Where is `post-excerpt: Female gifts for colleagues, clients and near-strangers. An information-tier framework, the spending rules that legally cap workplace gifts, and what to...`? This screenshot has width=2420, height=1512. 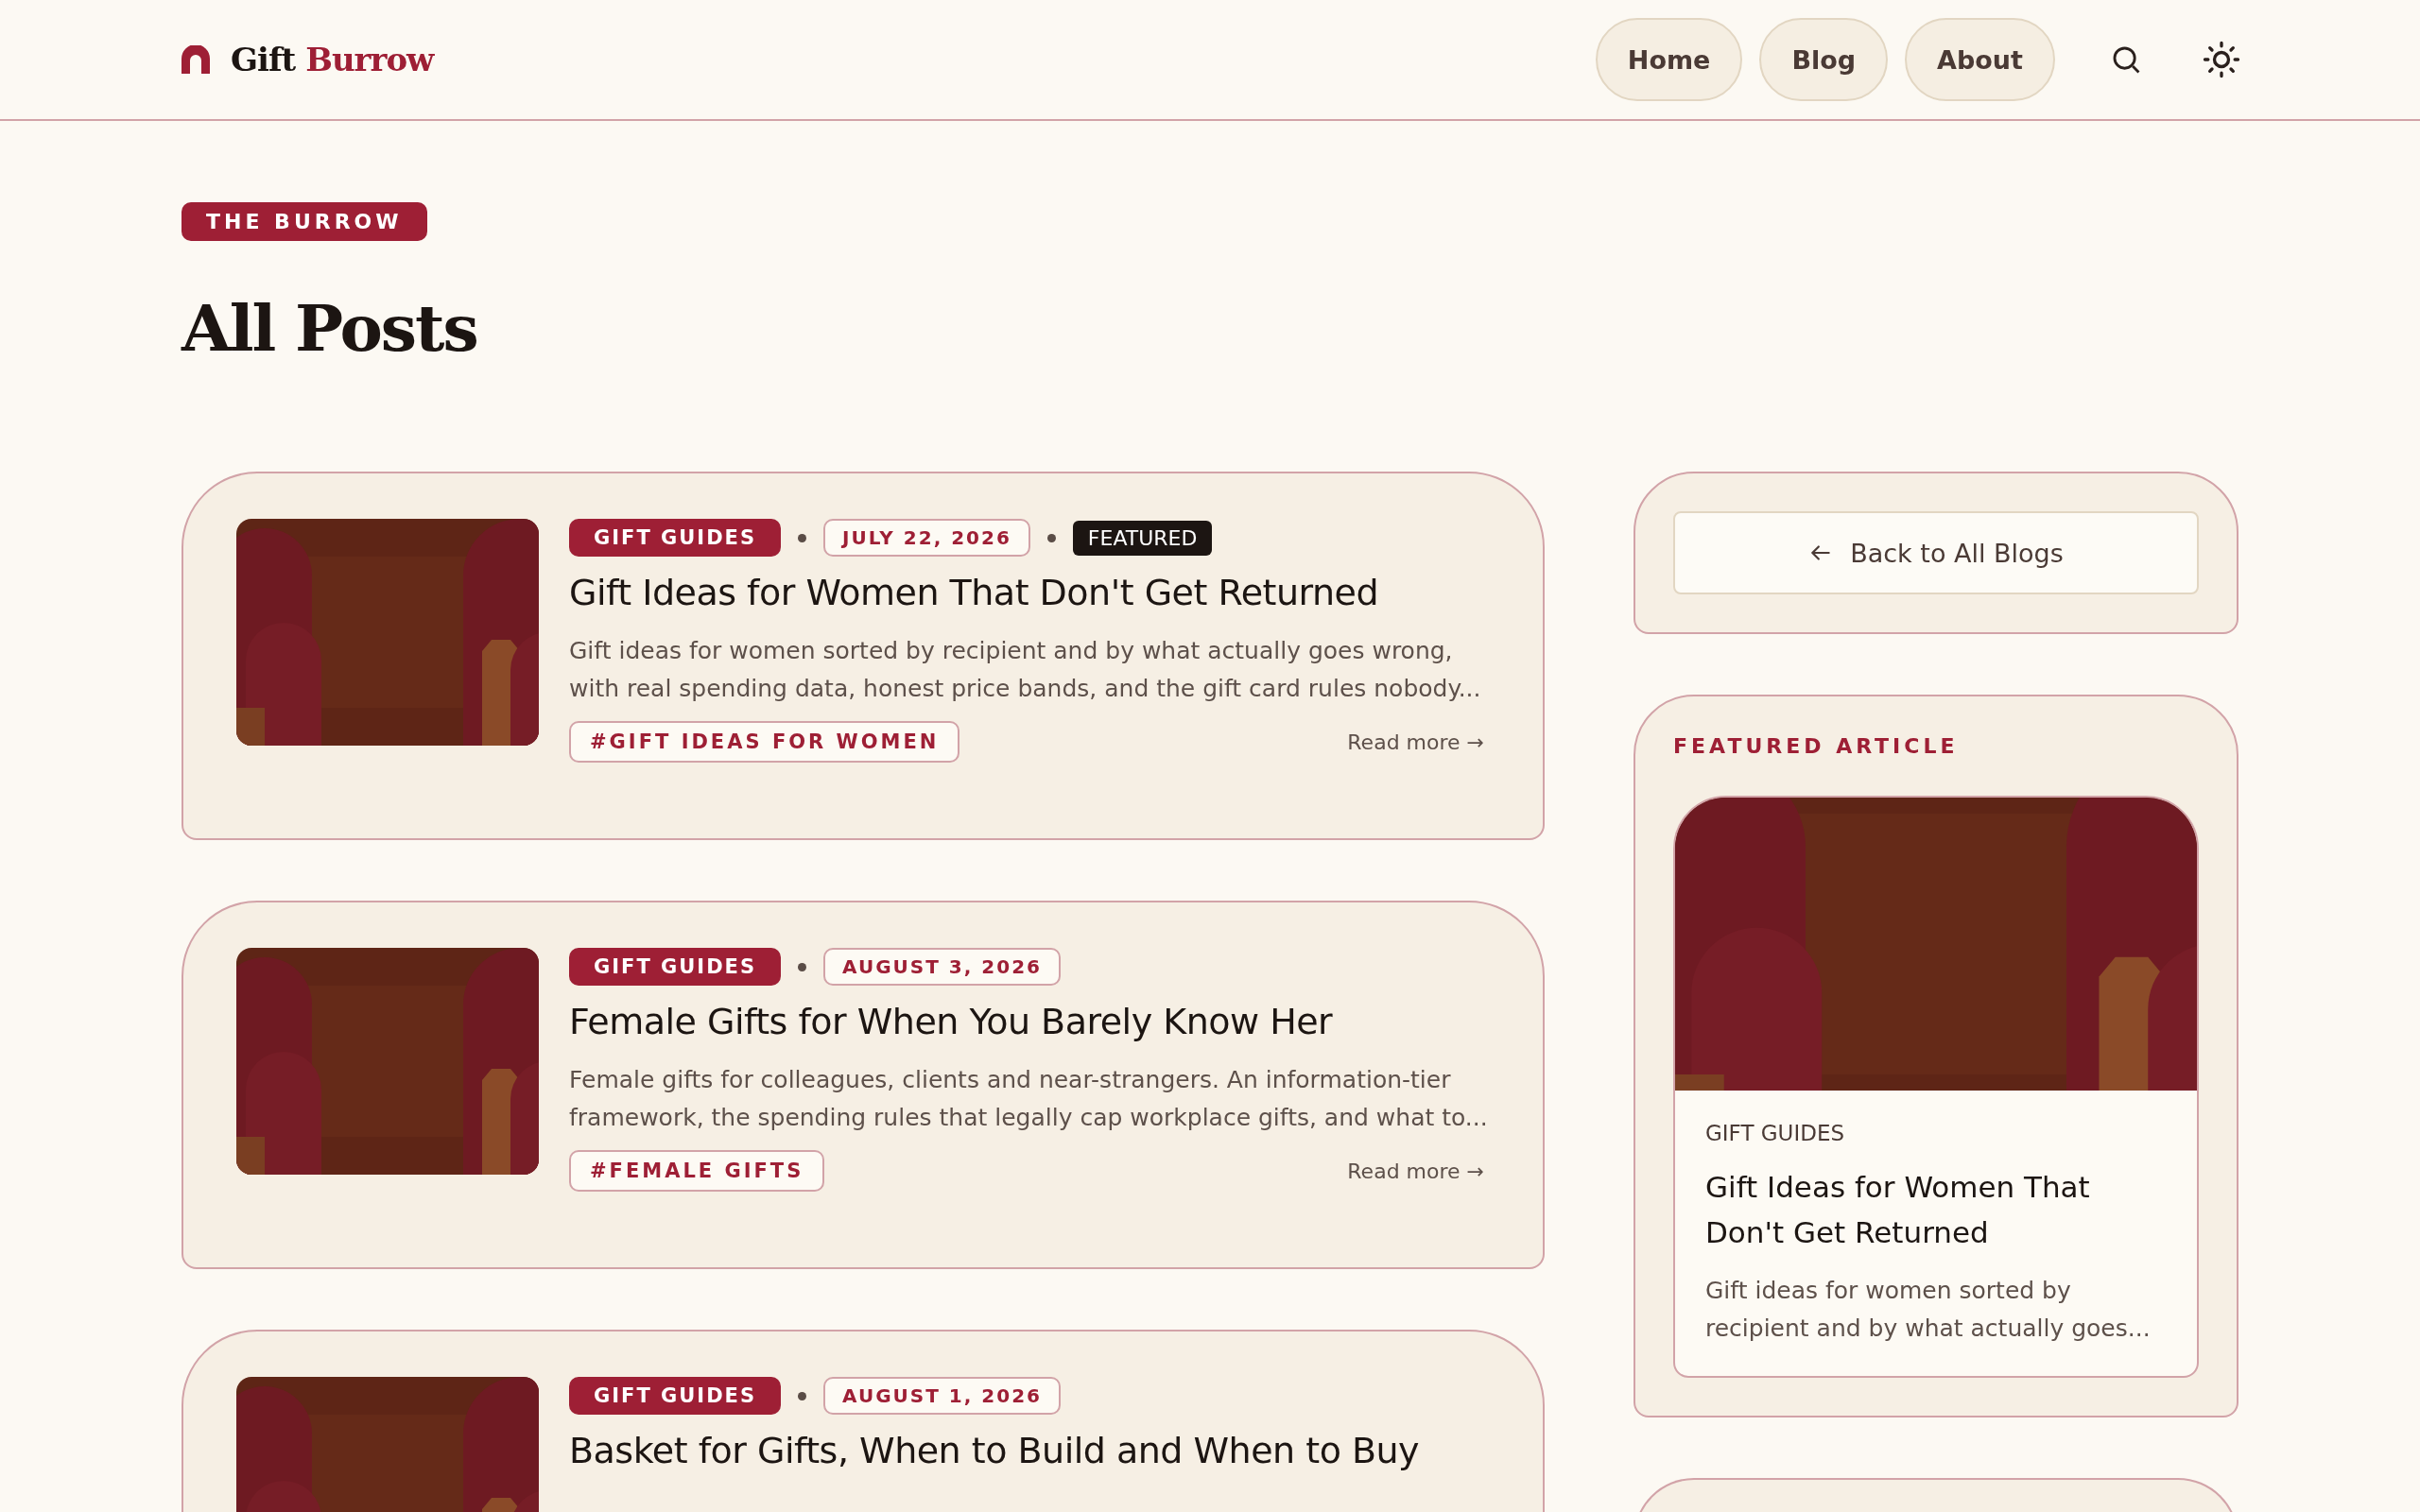 post-excerpt: Female gifts for colleagues, clients and near-strangers. An information-tier framework, the spending rules that legally cap workplace gifts, and what to... is located at coordinates (1029, 1099).